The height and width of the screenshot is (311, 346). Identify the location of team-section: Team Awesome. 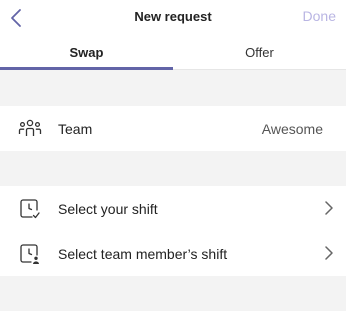
(173, 128).